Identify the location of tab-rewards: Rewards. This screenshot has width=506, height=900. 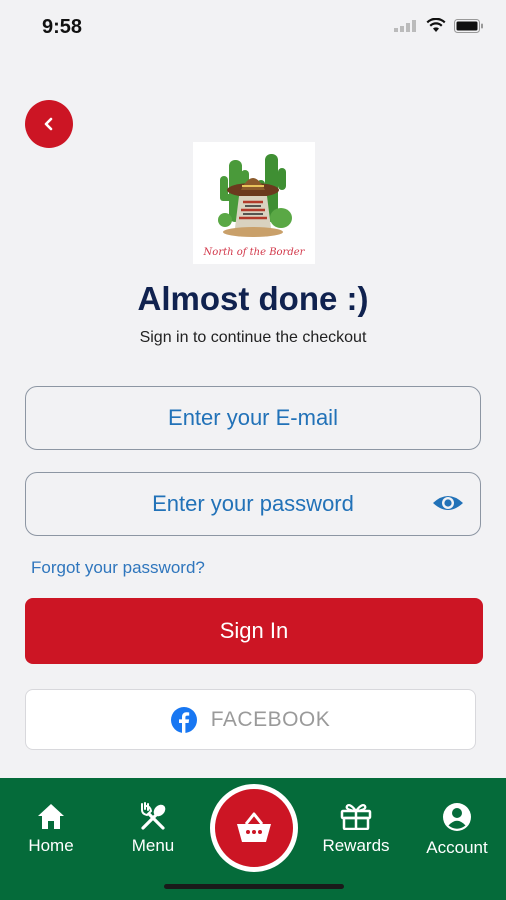
(356, 829).